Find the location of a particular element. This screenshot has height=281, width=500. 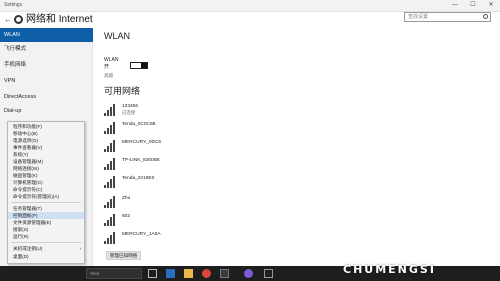

file-explorer-icon is located at coordinates (188, 273).